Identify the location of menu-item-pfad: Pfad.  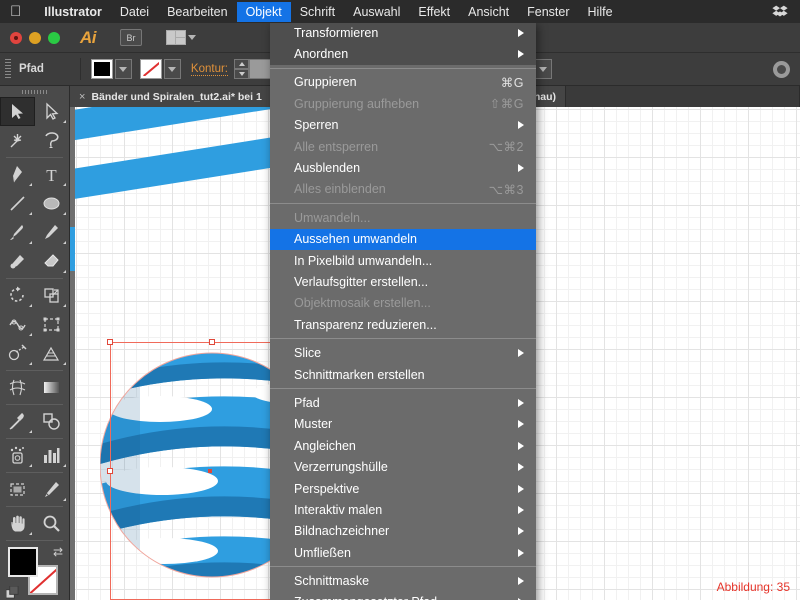
(403, 402).